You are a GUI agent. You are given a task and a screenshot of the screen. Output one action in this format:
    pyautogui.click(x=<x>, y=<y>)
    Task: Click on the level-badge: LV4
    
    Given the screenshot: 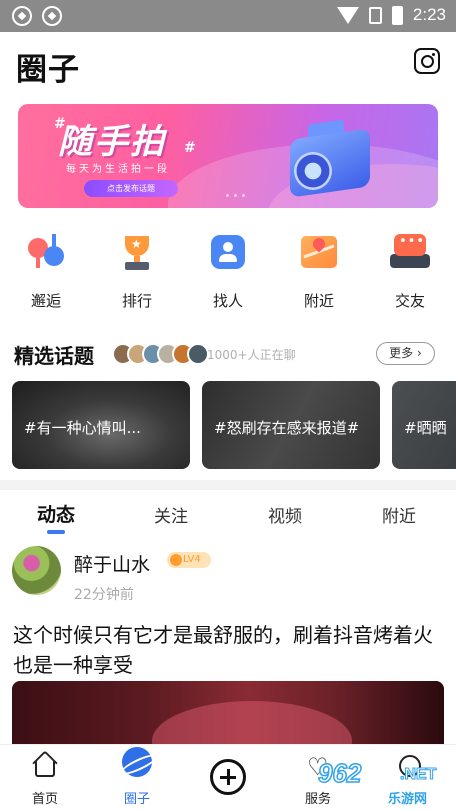 What is the action you would take?
    pyautogui.click(x=189, y=560)
    